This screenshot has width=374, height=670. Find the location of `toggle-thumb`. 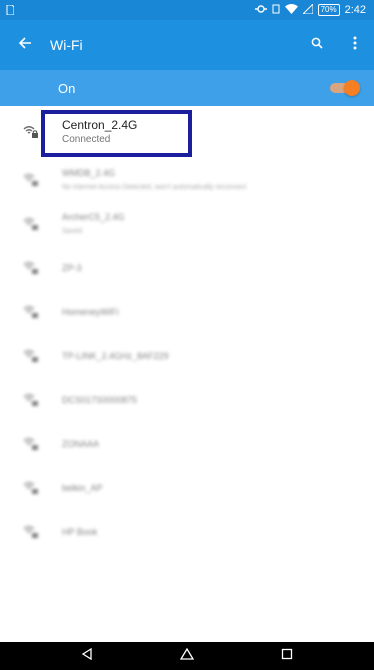

toggle-thumb is located at coordinates (352, 88).